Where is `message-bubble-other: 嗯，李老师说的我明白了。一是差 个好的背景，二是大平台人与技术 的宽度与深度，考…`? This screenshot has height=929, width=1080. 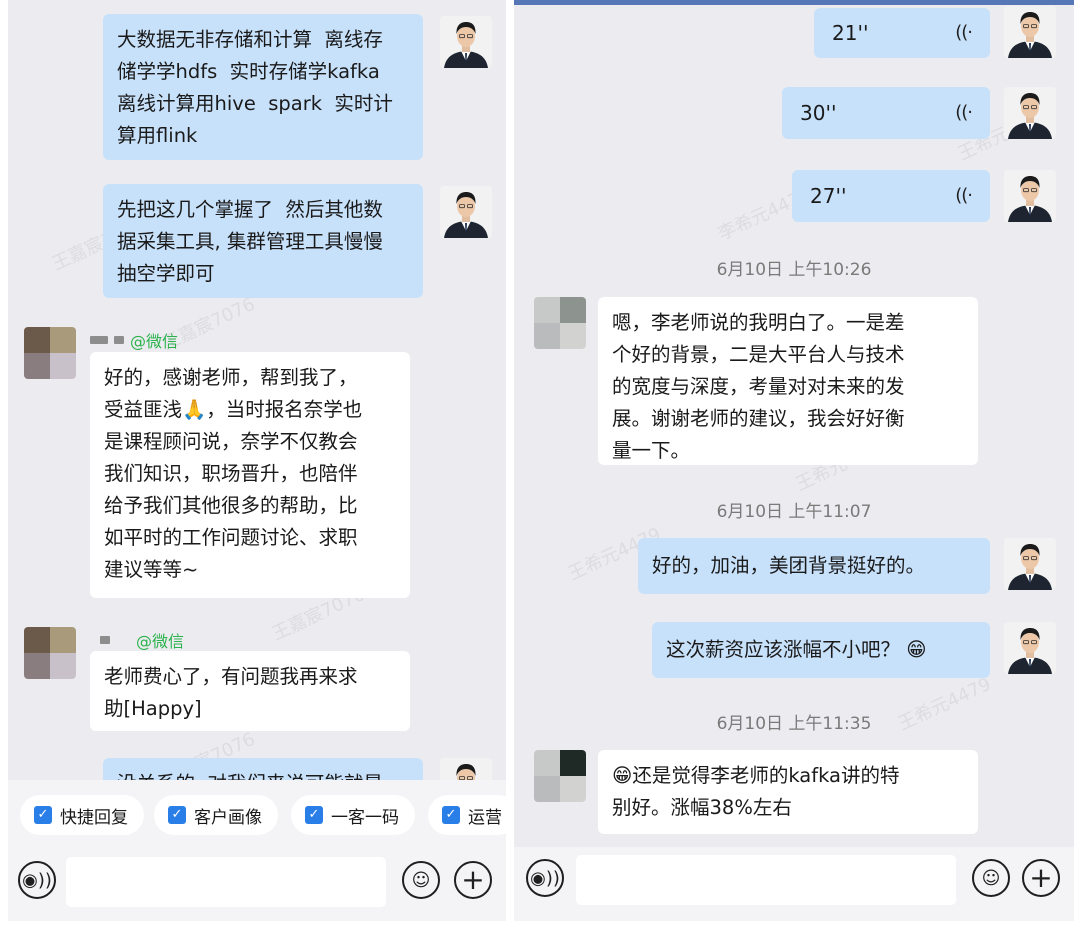 message-bubble-other: 嗯，李老师说的我明白了。一是差 个好的背景，二是大平台人与技术 的宽度与深度，考… is located at coordinates (788, 381).